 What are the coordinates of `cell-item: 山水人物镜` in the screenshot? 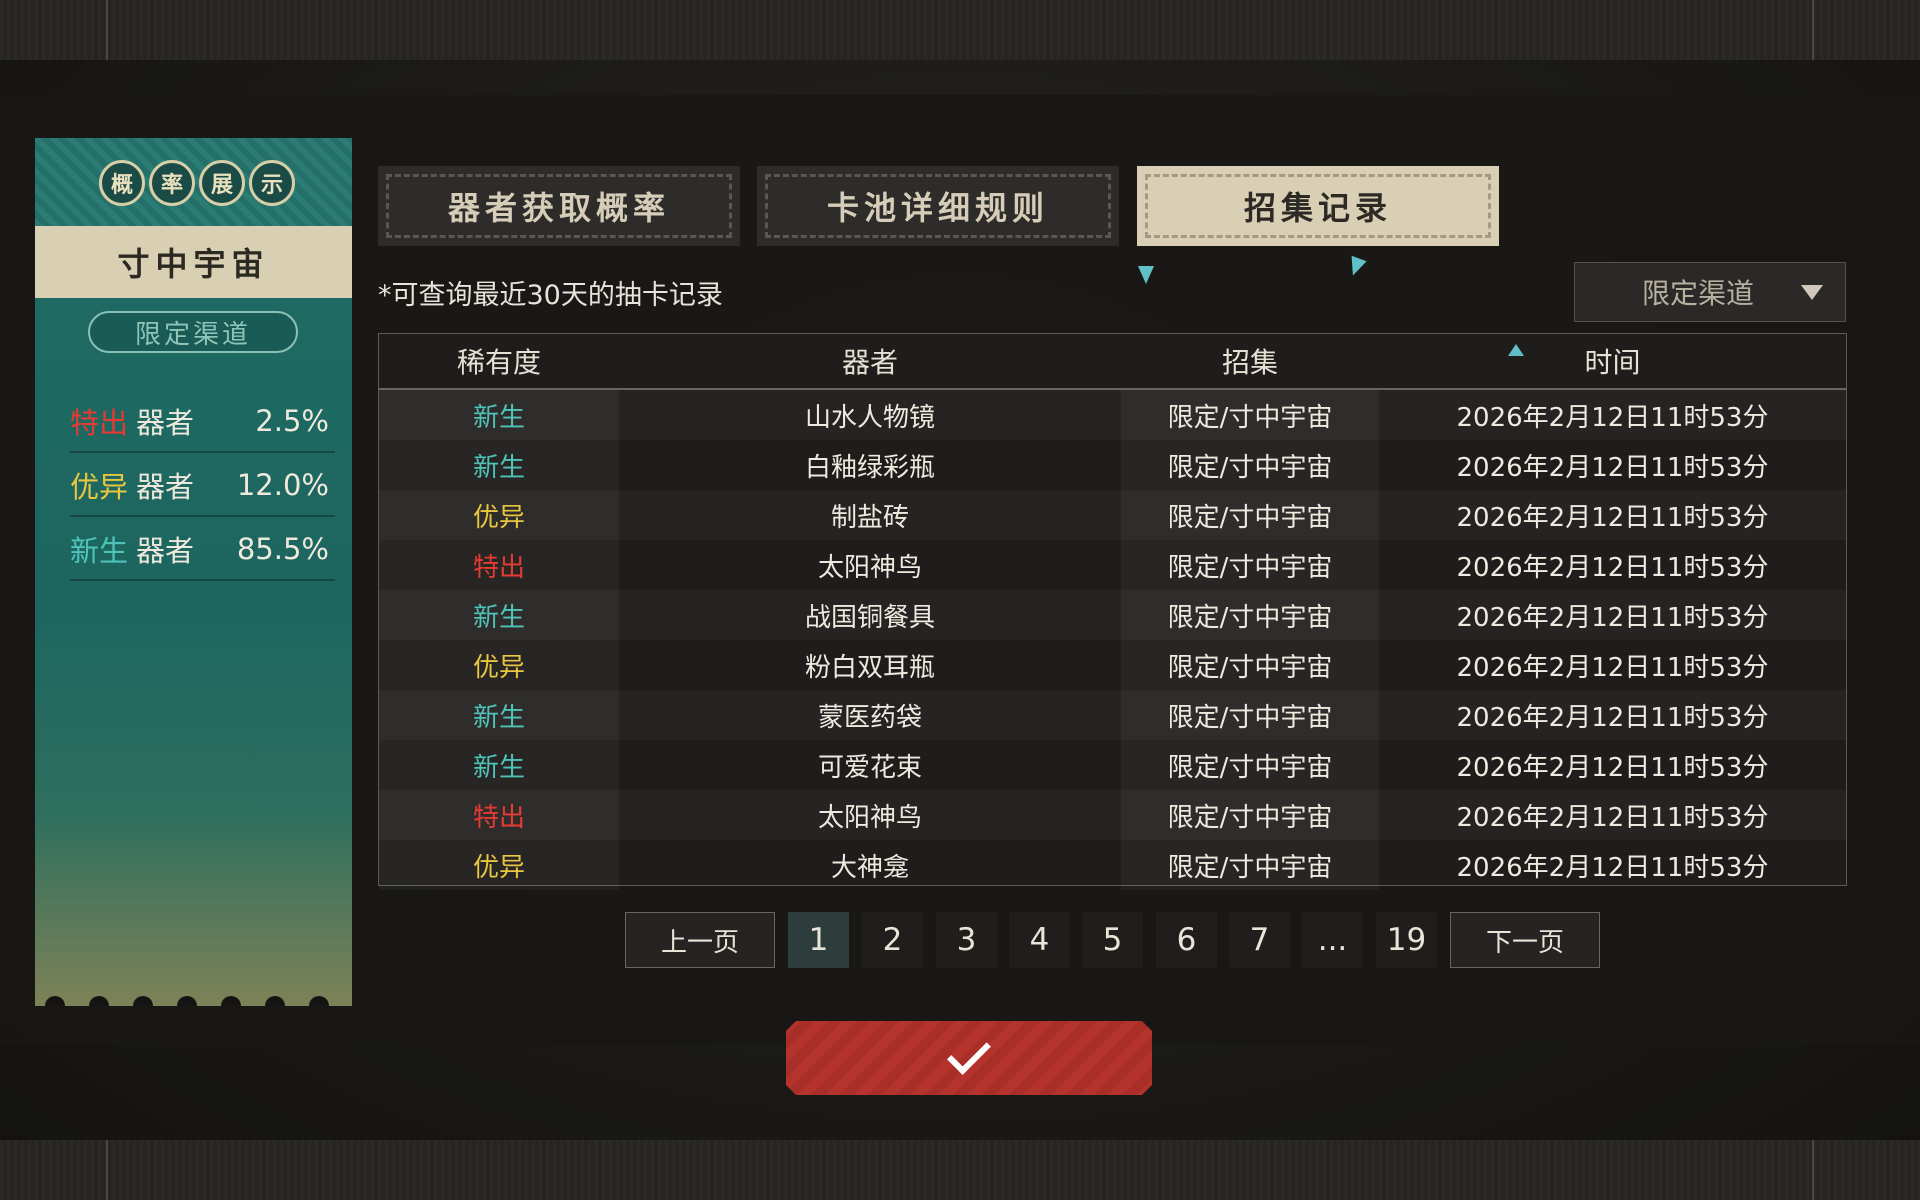 It's located at (869, 417).